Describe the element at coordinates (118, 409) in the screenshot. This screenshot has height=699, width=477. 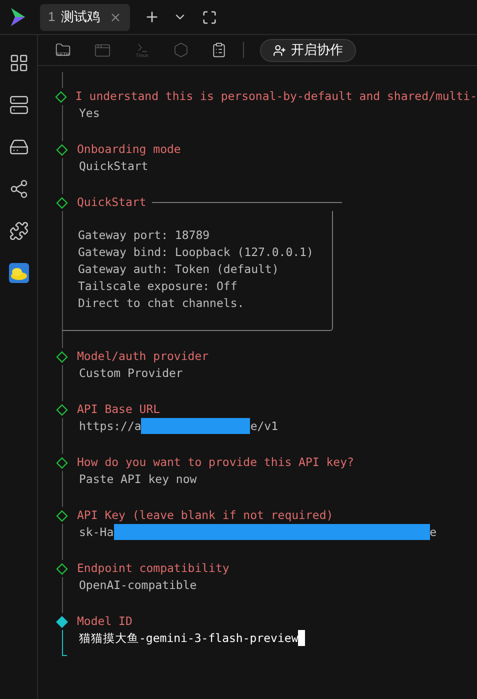
I see `step-title: API Base URL` at that location.